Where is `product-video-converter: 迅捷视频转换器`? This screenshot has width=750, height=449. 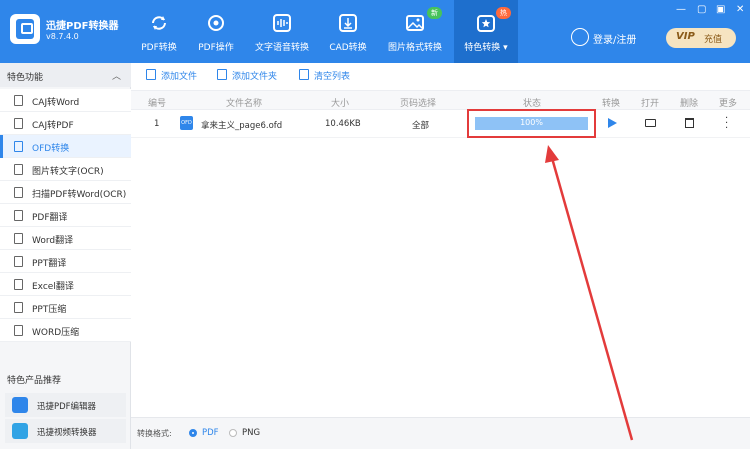
product-video-converter: 迅捷视频转换器 is located at coordinates (65, 431).